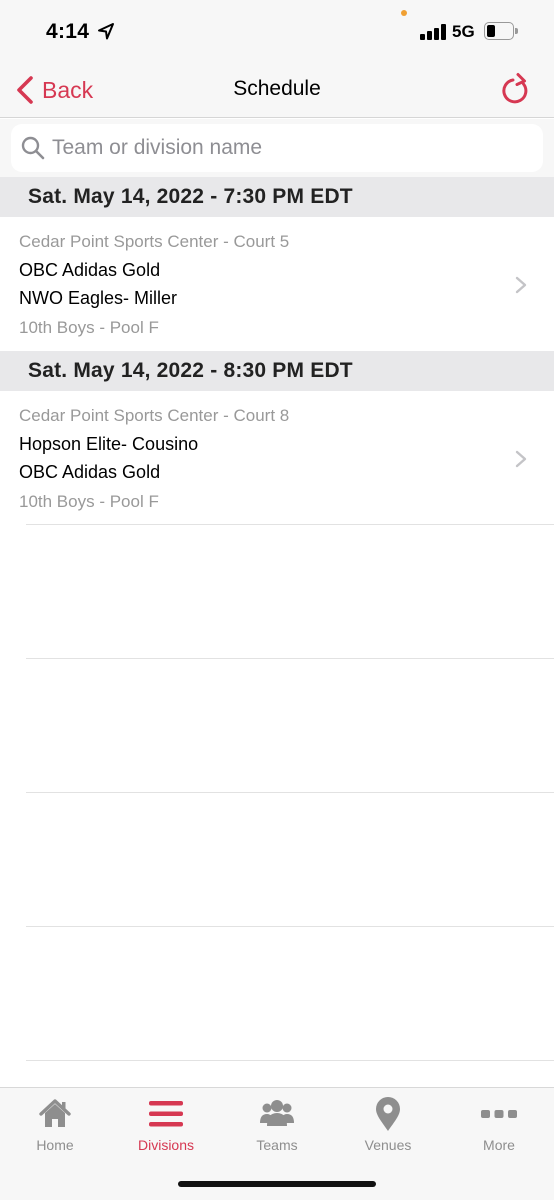 The width and height of the screenshot is (554, 1200). I want to click on battery-icon, so click(501, 31).